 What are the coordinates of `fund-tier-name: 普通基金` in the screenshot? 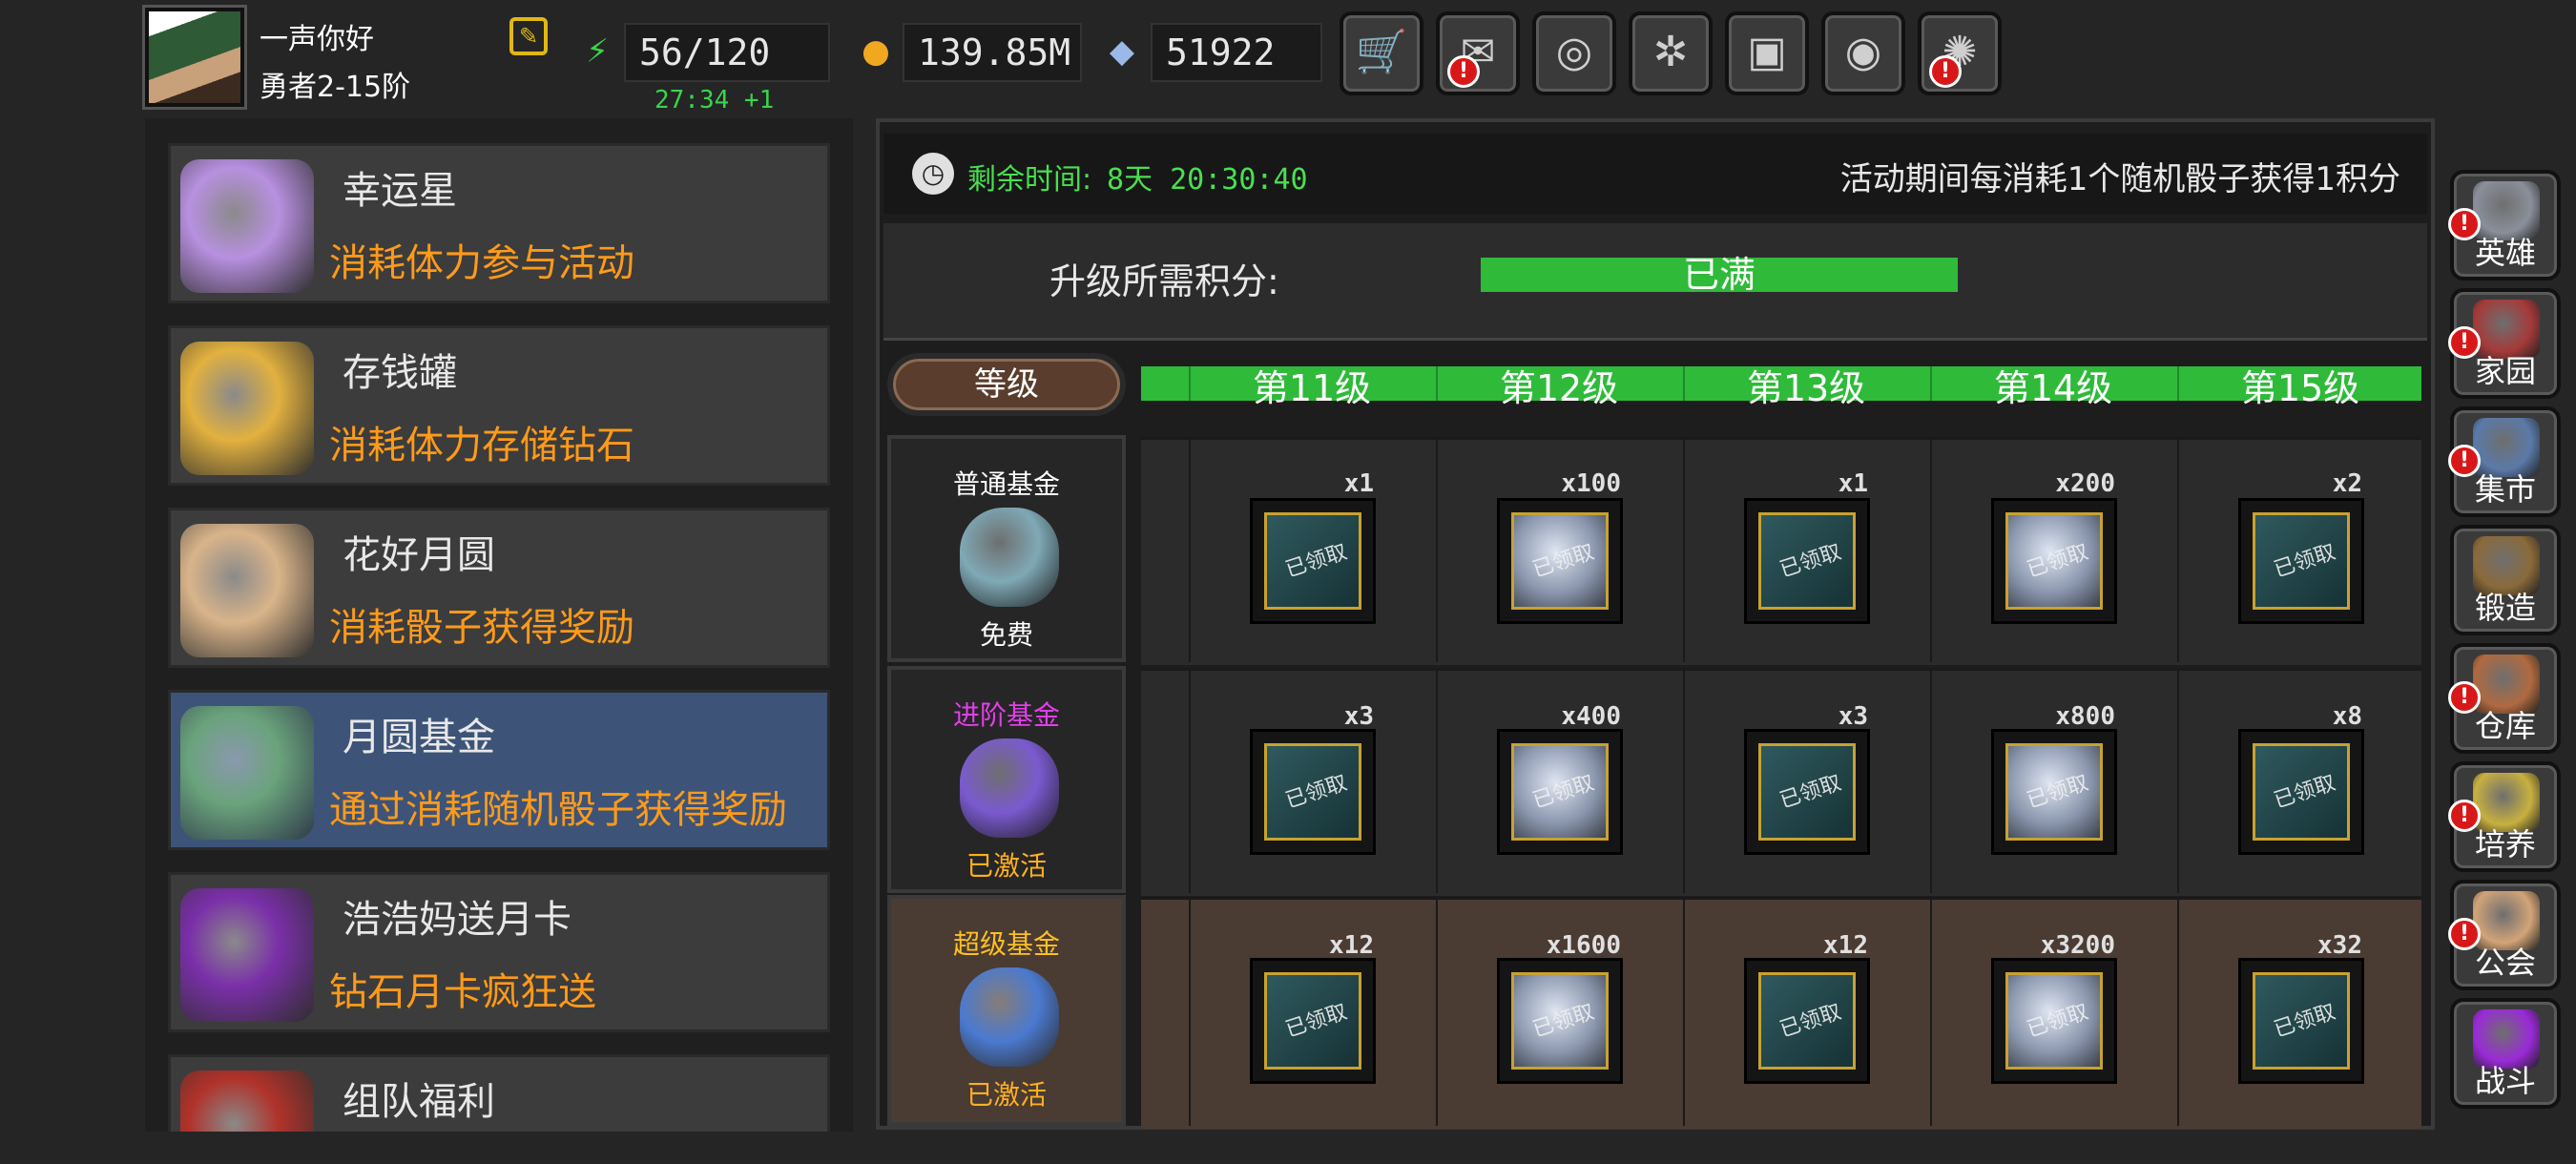 It's located at (1006, 484).